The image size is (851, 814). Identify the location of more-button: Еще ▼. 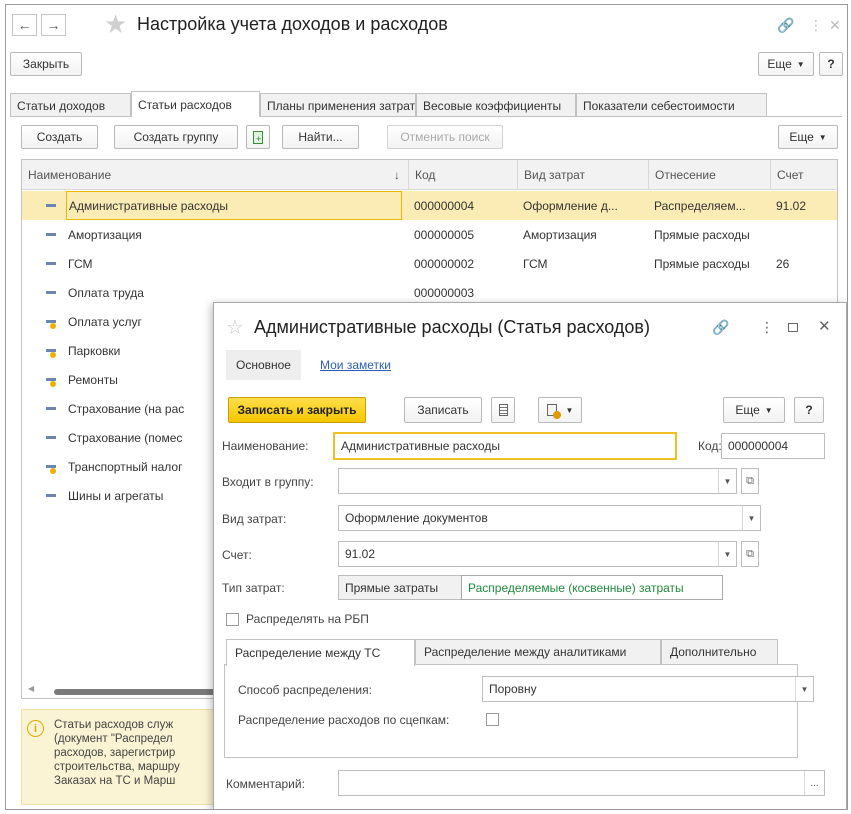
(786, 64).